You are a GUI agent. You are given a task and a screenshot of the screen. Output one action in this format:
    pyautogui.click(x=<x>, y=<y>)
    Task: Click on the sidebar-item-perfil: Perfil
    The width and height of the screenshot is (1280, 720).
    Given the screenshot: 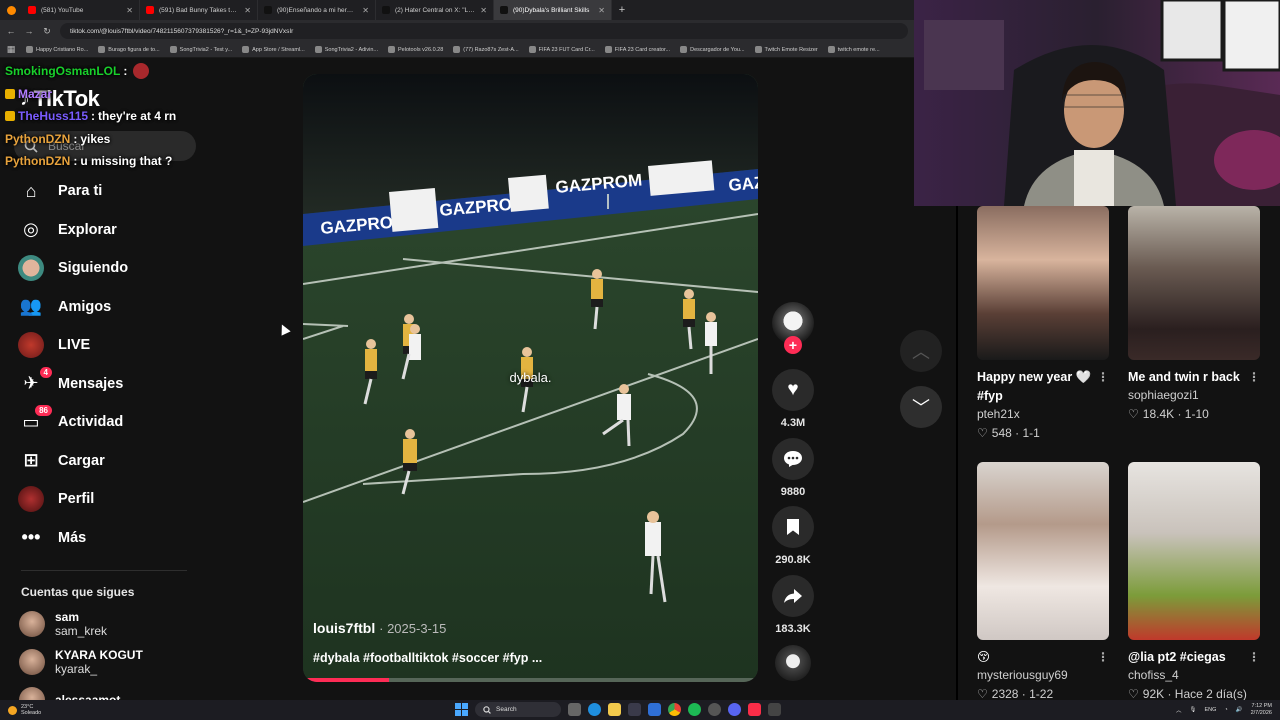 What is the action you would take?
    pyautogui.click(x=108, y=499)
    